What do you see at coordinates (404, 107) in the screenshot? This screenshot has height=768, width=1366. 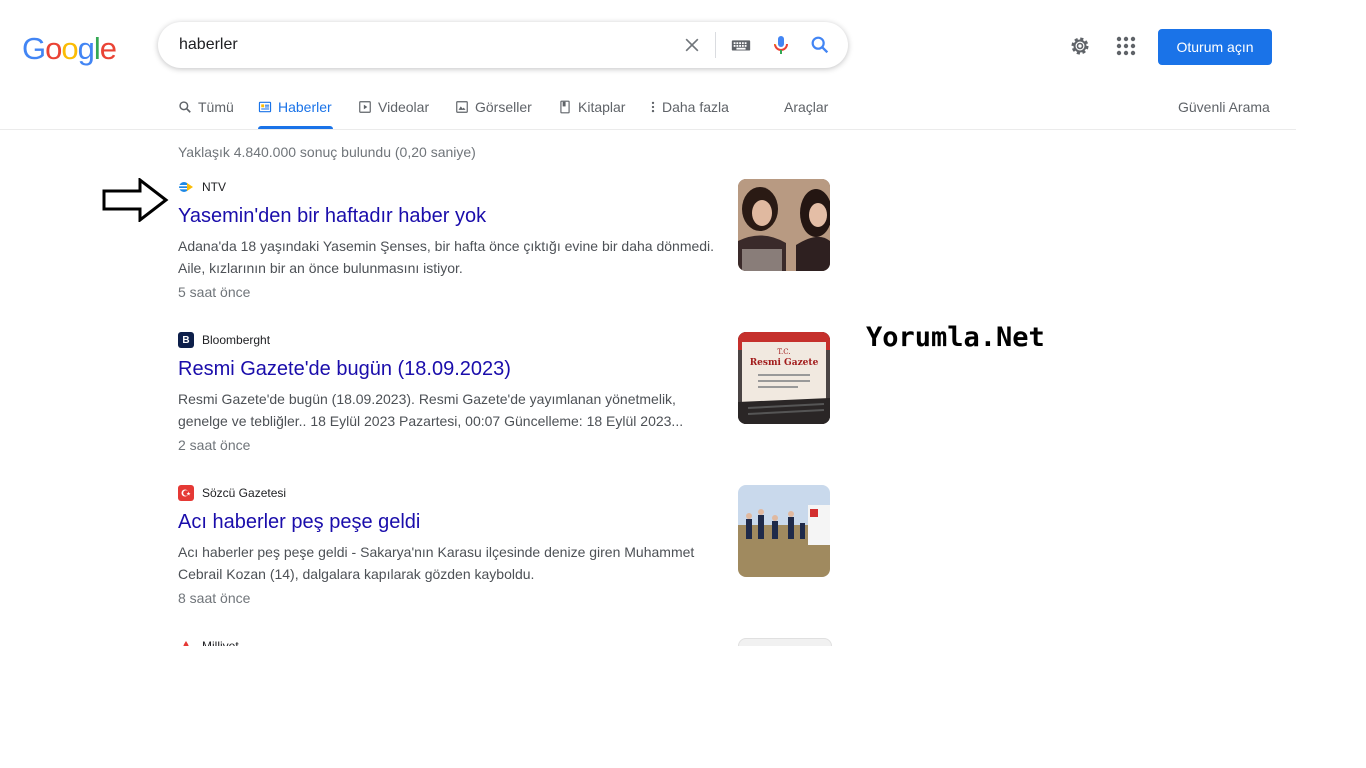 I see `tab-label: Videolar` at bounding box center [404, 107].